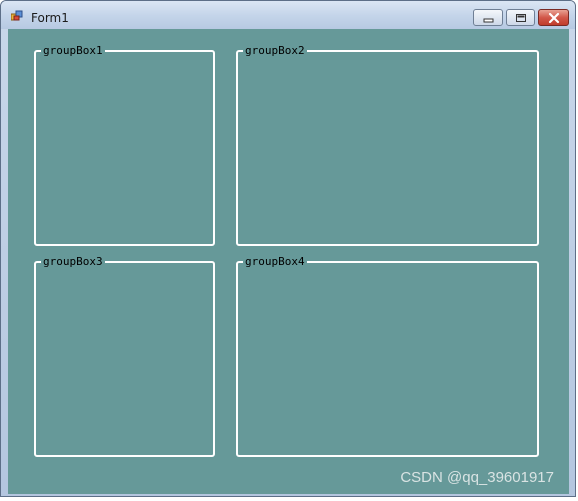 The image size is (578, 501). Describe the element at coordinates (73, 50) in the screenshot. I see `group-box-1-label: groupBox1` at that location.